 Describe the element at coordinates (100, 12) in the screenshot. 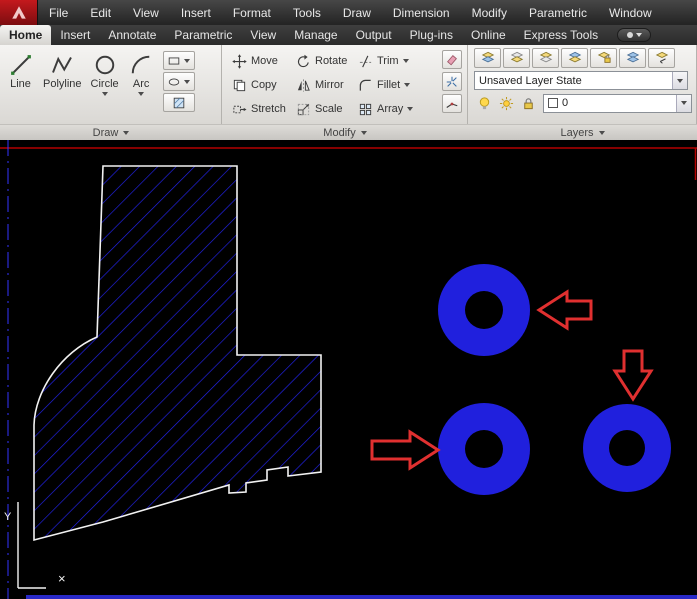

I see `menu-edit: Edit` at that location.